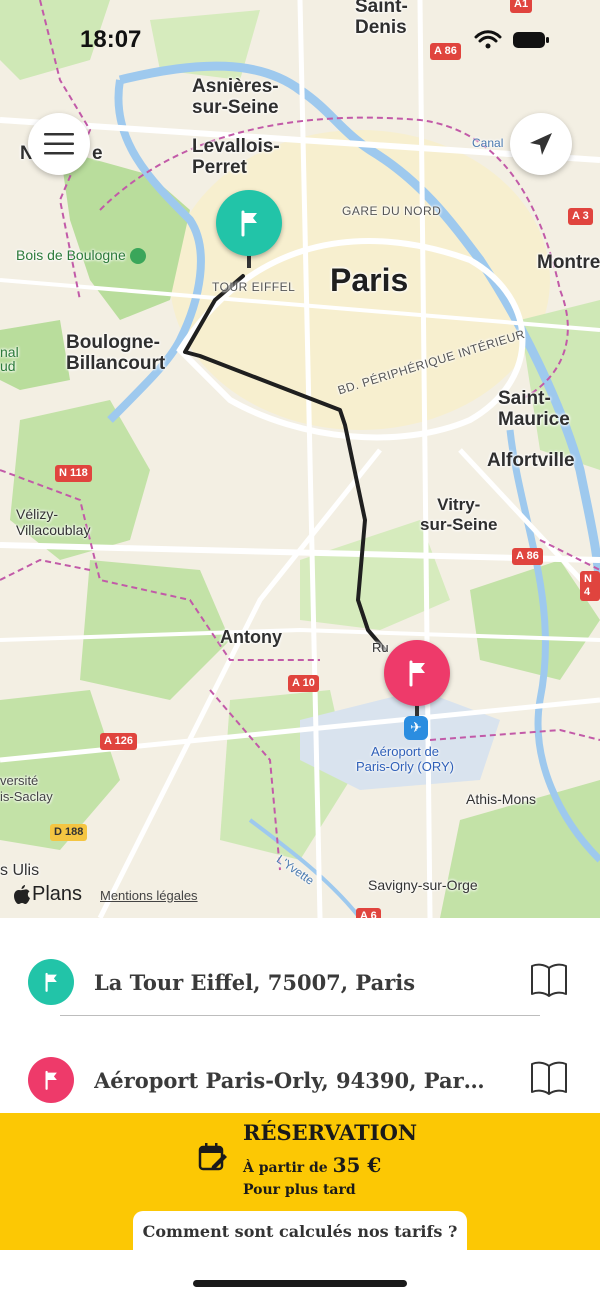 This screenshot has height=1300, width=600. I want to click on map-label-neuilly-right: e, so click(97, 153).